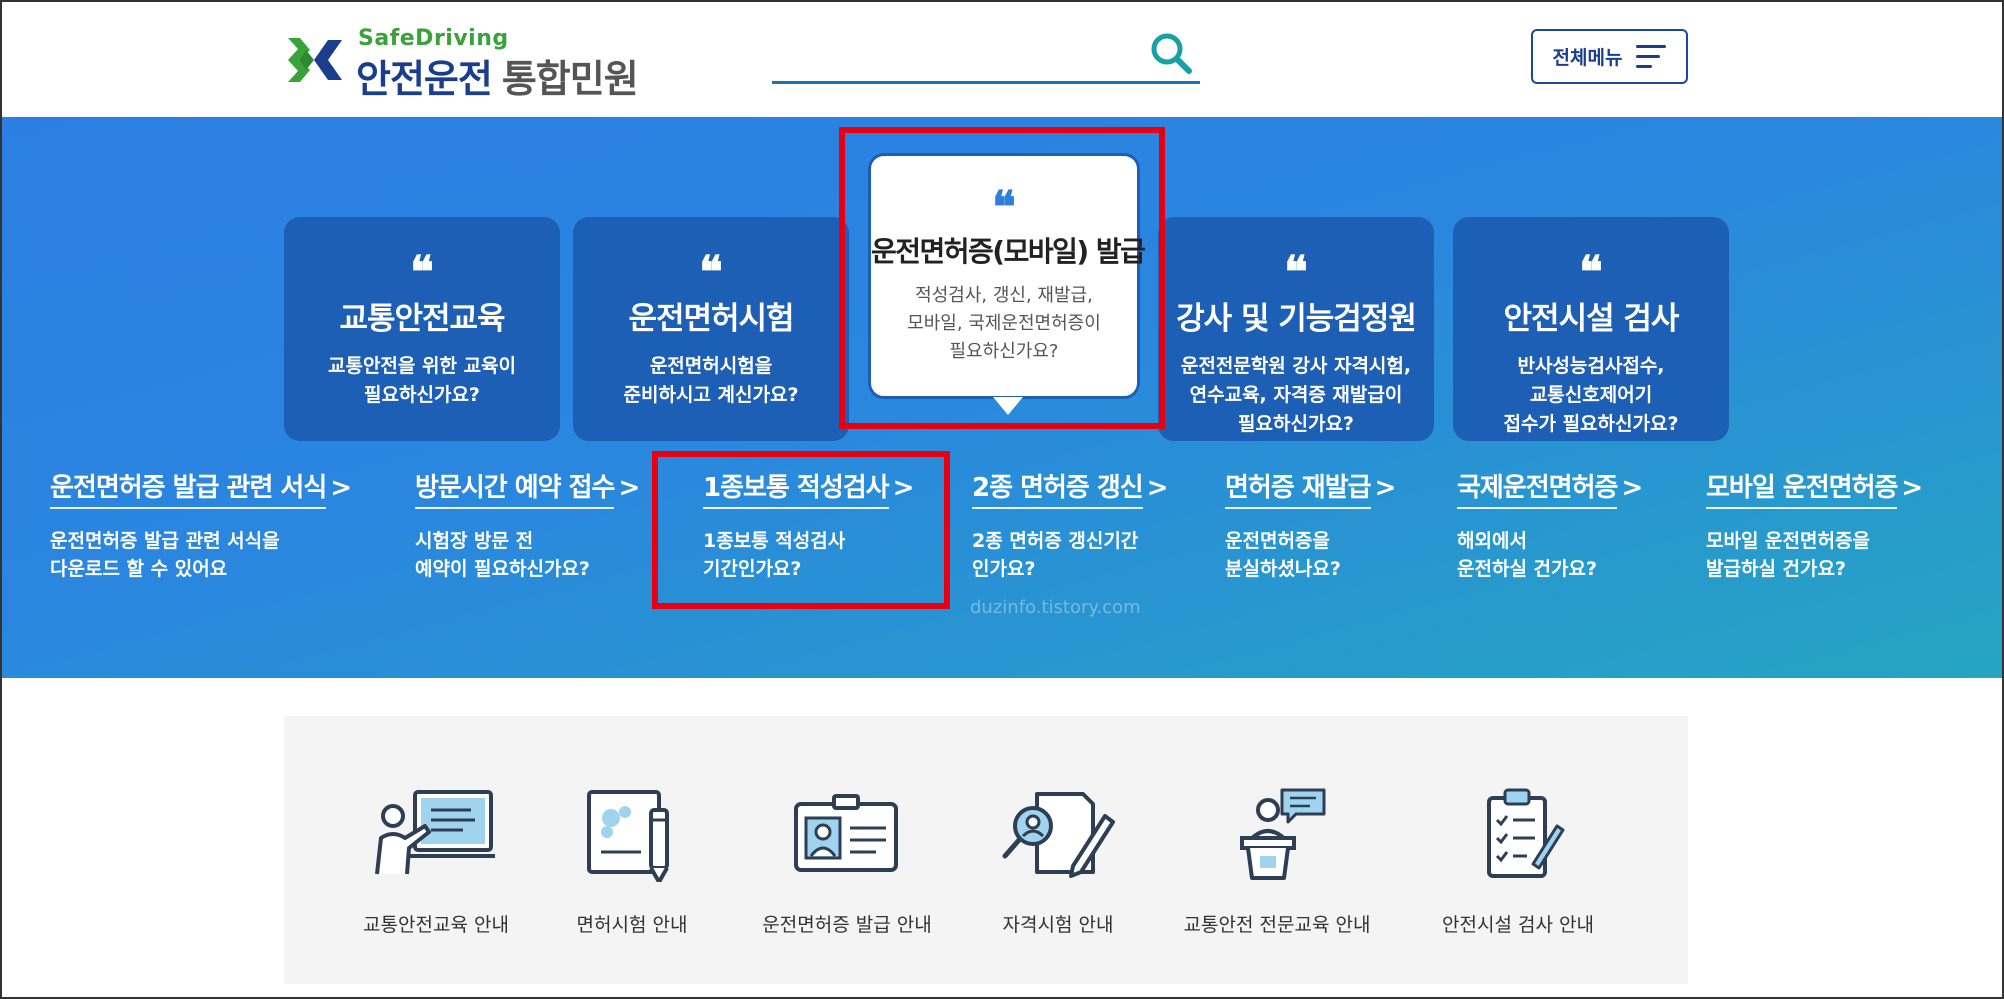  What do you see at coordinates (1277, 541) in the screenshot?
I see `quick-link-desc-line: 운전면허증을` at bounding box center [1277, 541].